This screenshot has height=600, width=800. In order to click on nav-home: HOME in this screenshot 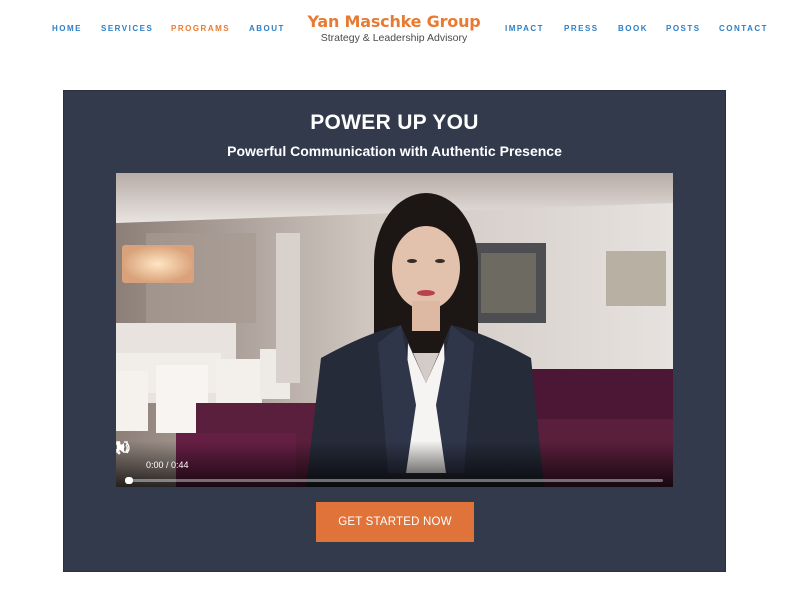, I will do `click(67, 28)`.